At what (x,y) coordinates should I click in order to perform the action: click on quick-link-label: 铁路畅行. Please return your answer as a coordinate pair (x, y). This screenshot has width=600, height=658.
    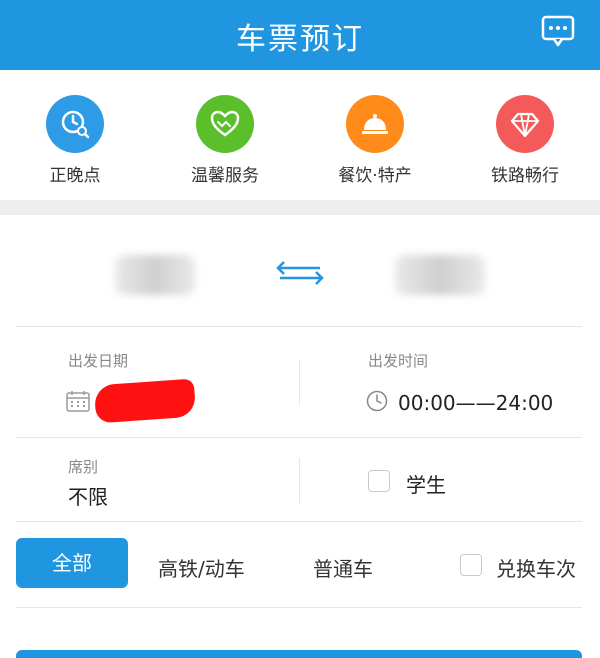
    Looking at the image, I should click on (525, 176).